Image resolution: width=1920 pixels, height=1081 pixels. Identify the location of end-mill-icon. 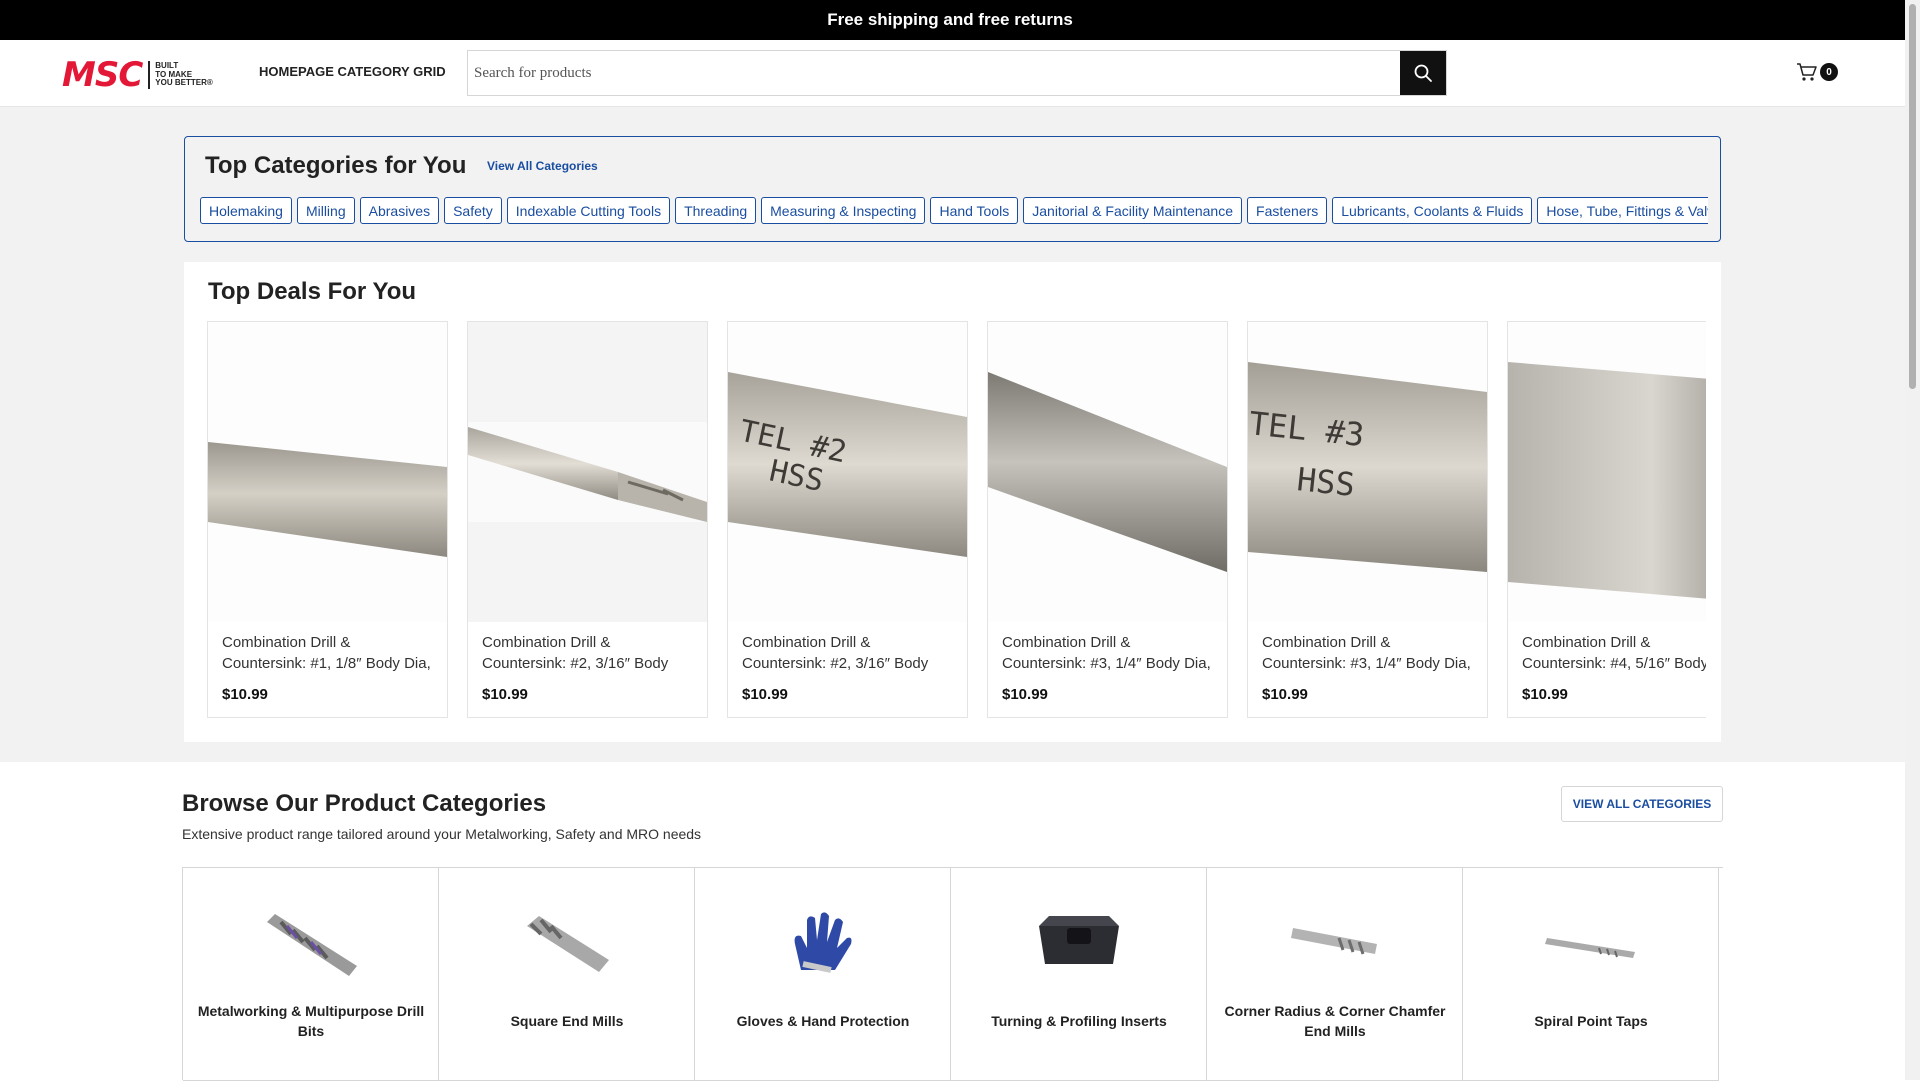
(567, 944).